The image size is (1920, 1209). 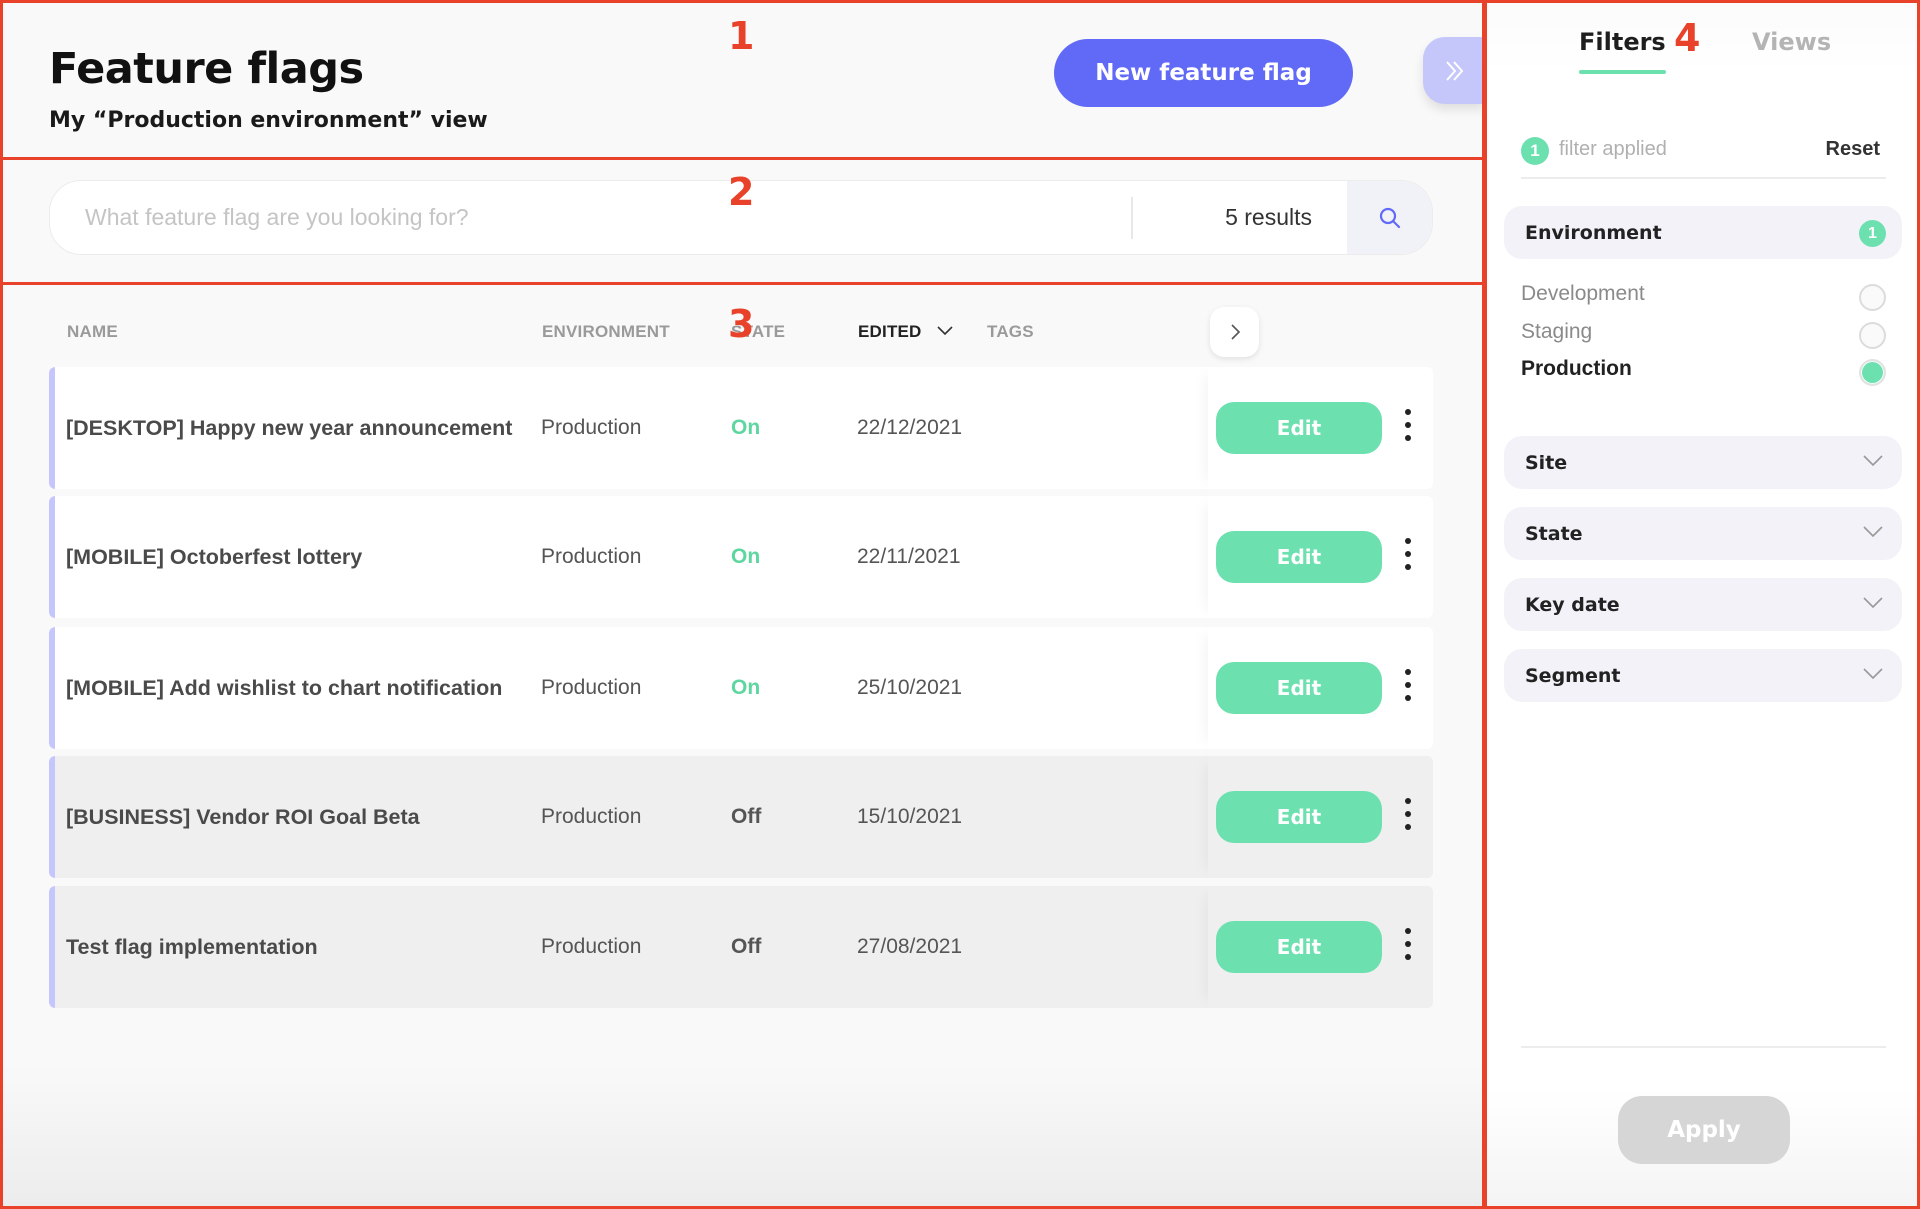 I want to click on search-divider, so click(x=1132, y=218).